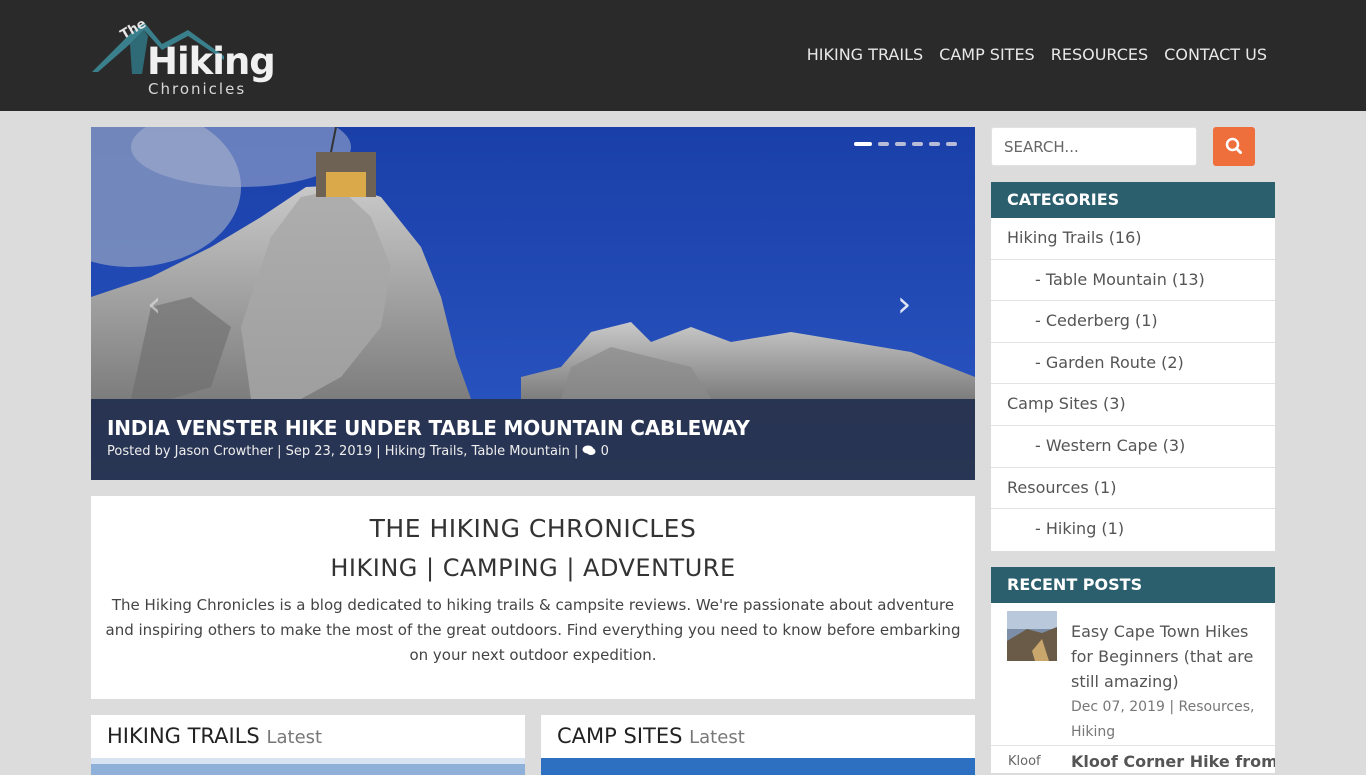  Describe the element at coordinates (1099, 55) in the screenshot. I see `nav-resources: RESOURCES` at that location.